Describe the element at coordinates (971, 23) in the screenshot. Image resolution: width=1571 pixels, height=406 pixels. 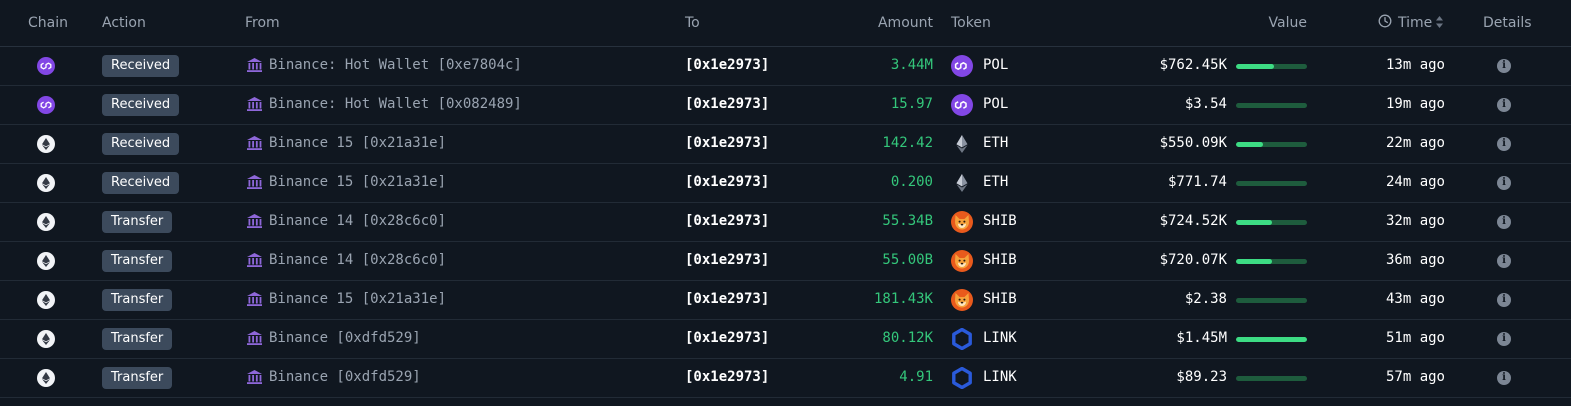
I see `header-token: Token` at that location.